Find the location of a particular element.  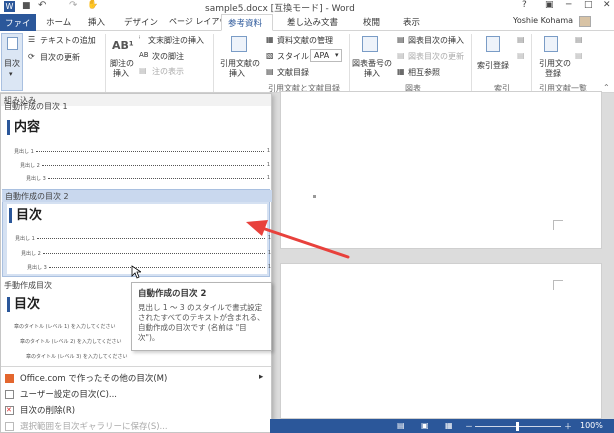

manage-sources-icon: ▦ is located at coordinates (270, 39).